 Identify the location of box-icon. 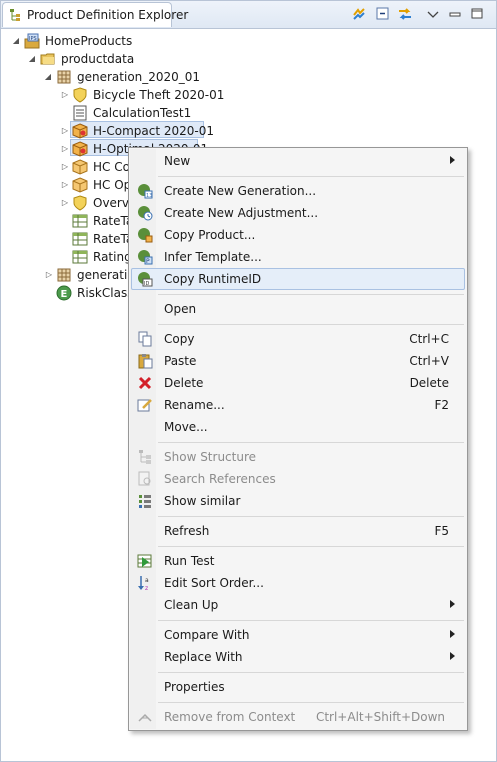
(80, 167).